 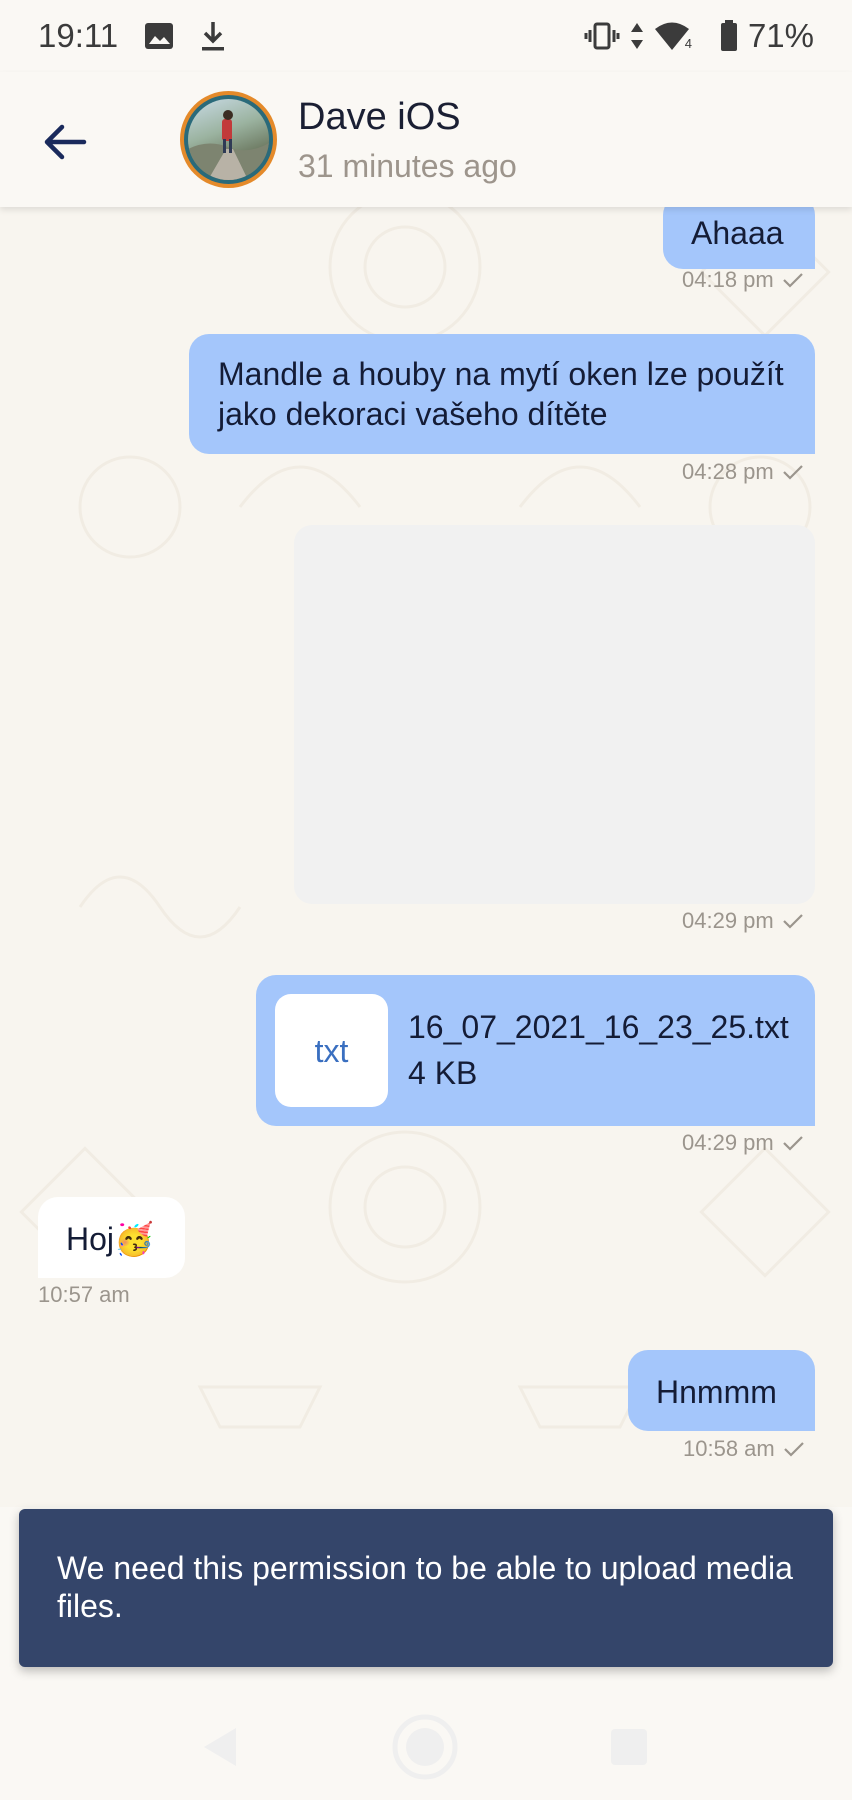 I want to click on message-timestamp: 10:57 am, so click(x=84, y=1294).